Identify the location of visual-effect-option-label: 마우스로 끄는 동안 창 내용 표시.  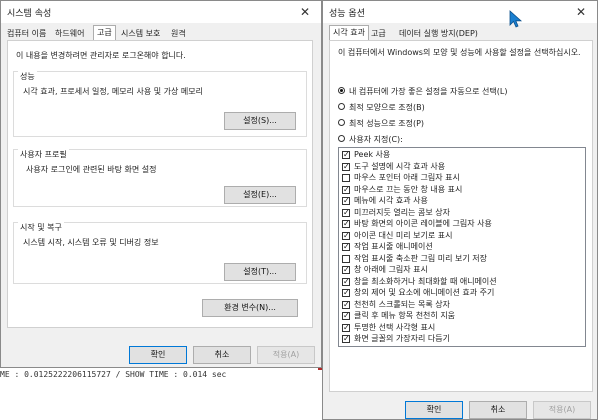
(408, 189).